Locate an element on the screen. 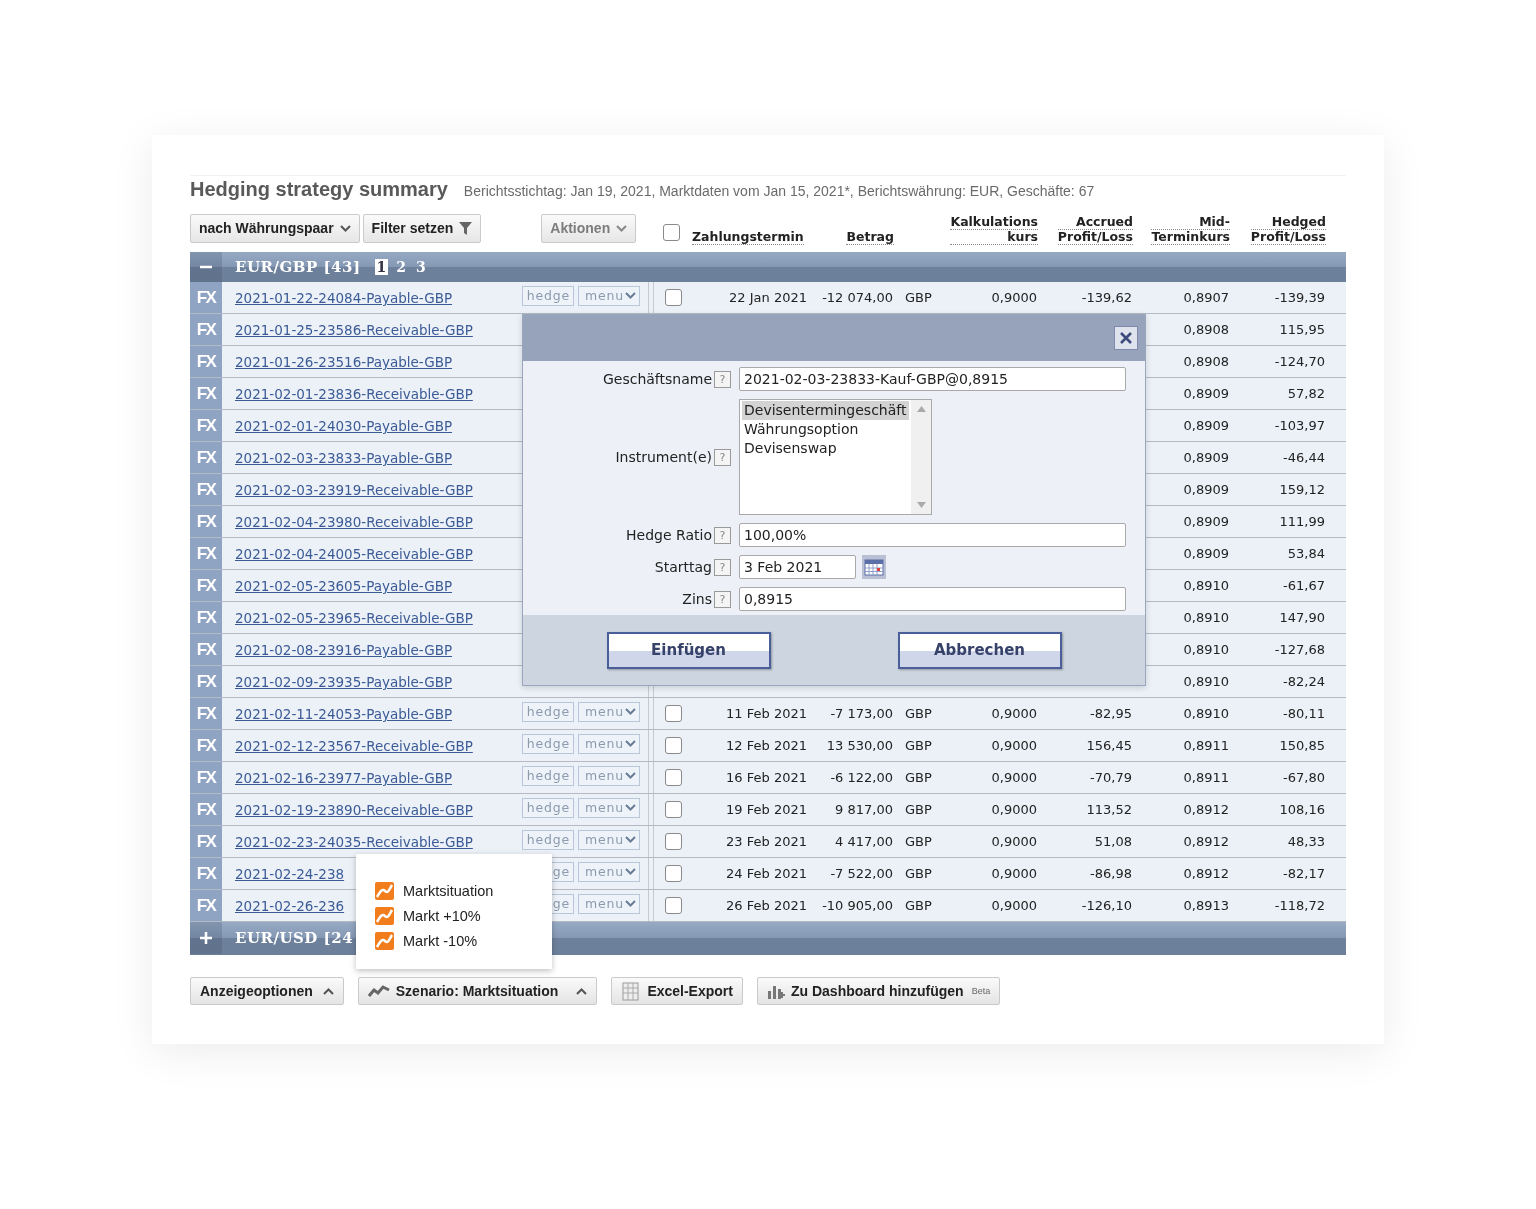 Image resolution: width=1536 pixels, height=1209 pixels. close-icon is located at coordinates (1126, 338).